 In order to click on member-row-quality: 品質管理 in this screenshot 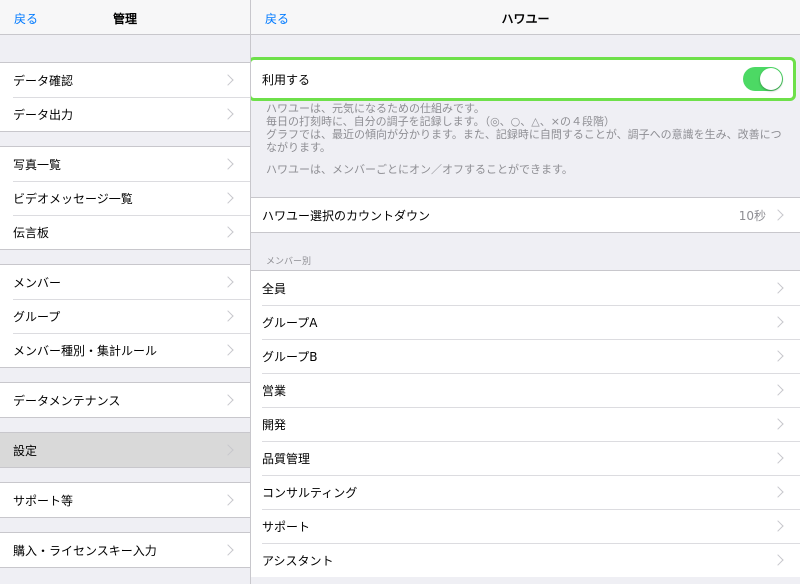, I will do `click(525, 458)`.